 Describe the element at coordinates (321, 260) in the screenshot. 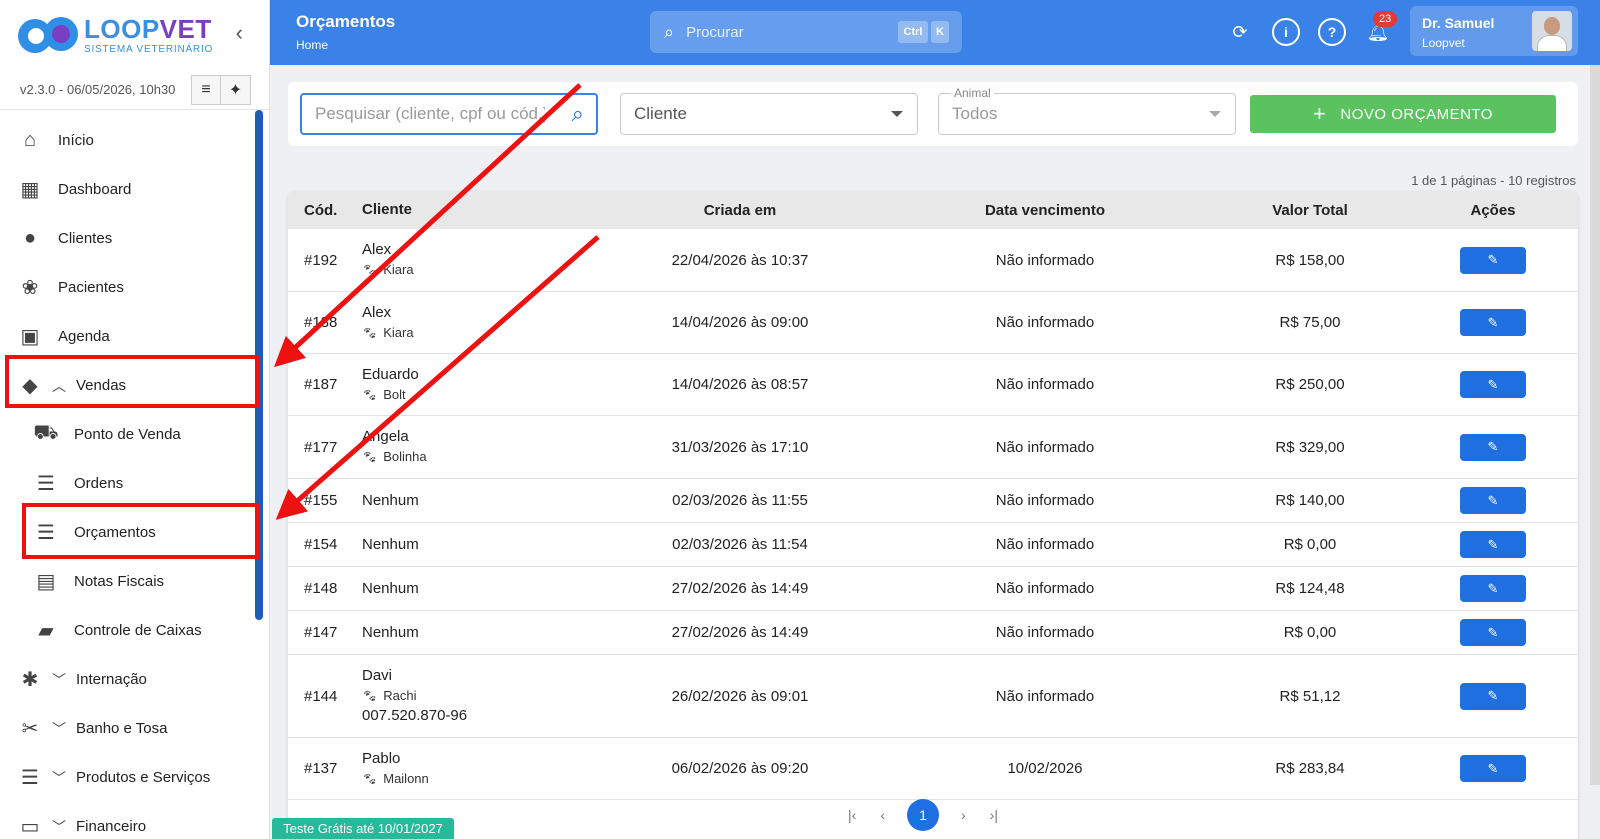

I see `cell-cod: #192` at that location.